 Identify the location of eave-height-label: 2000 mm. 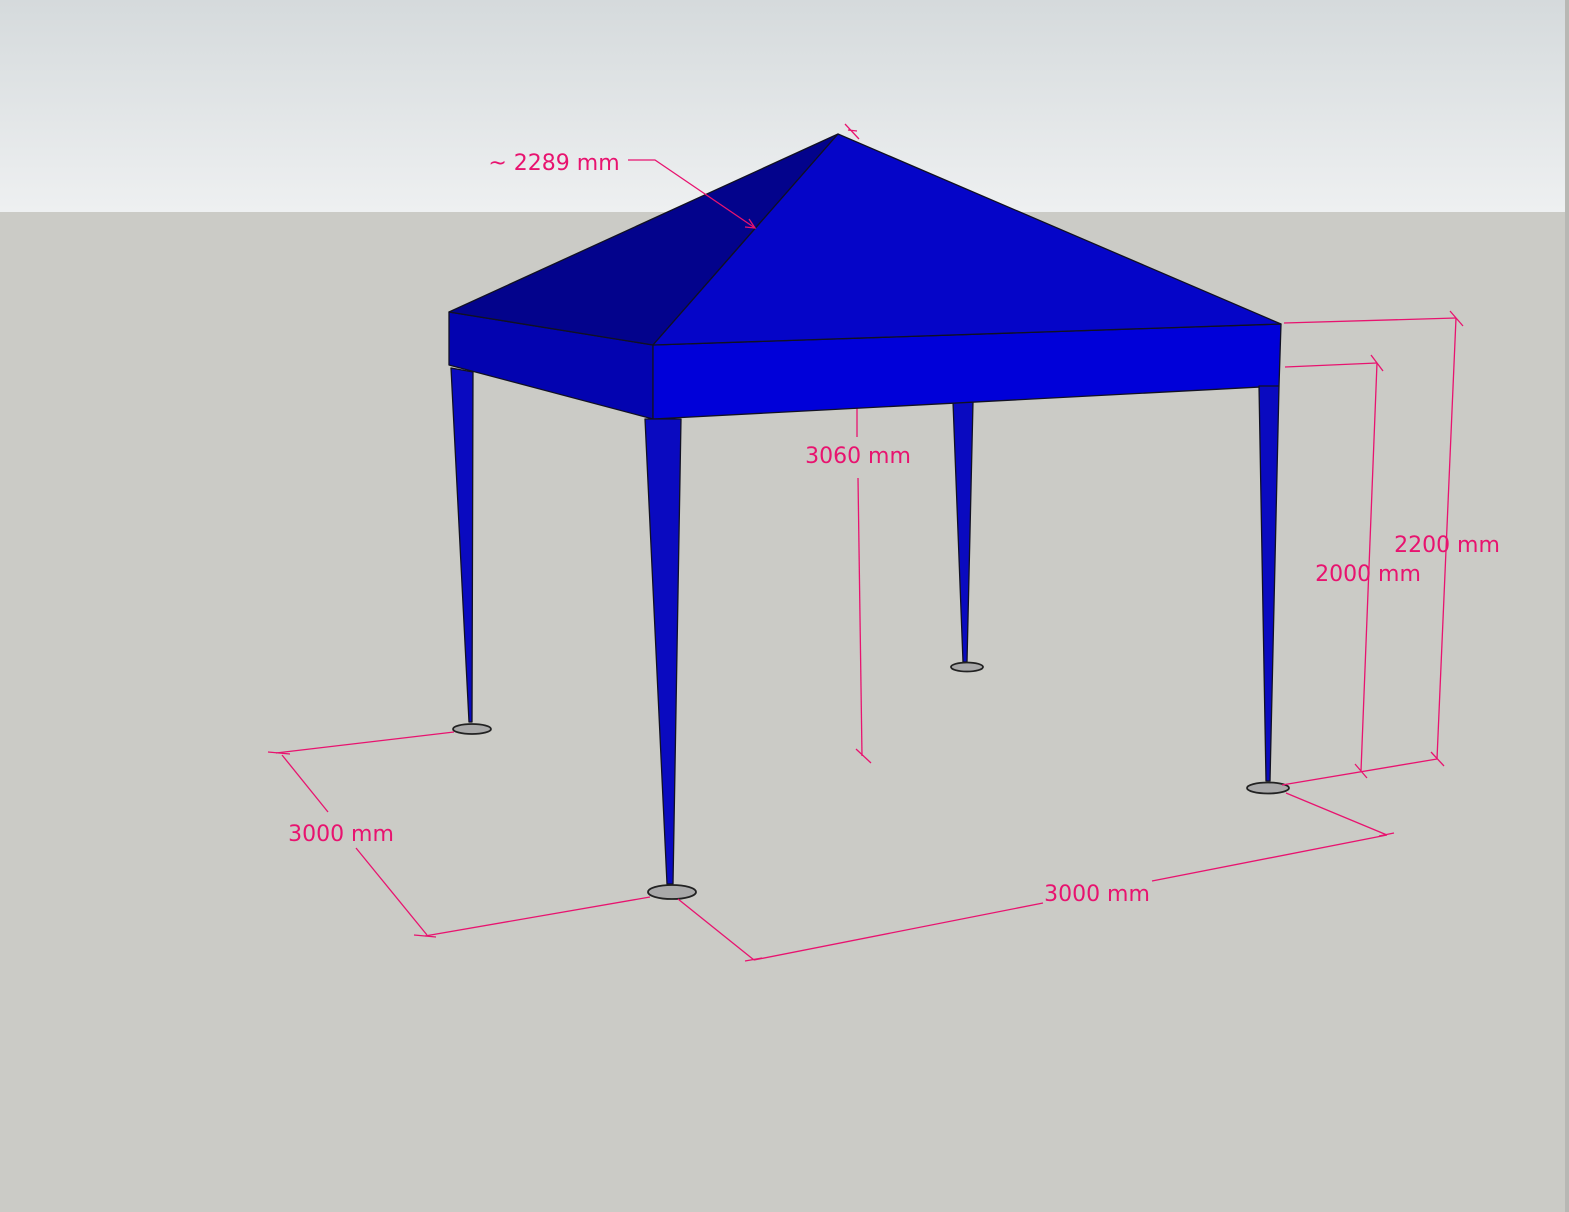
(1368, 574).